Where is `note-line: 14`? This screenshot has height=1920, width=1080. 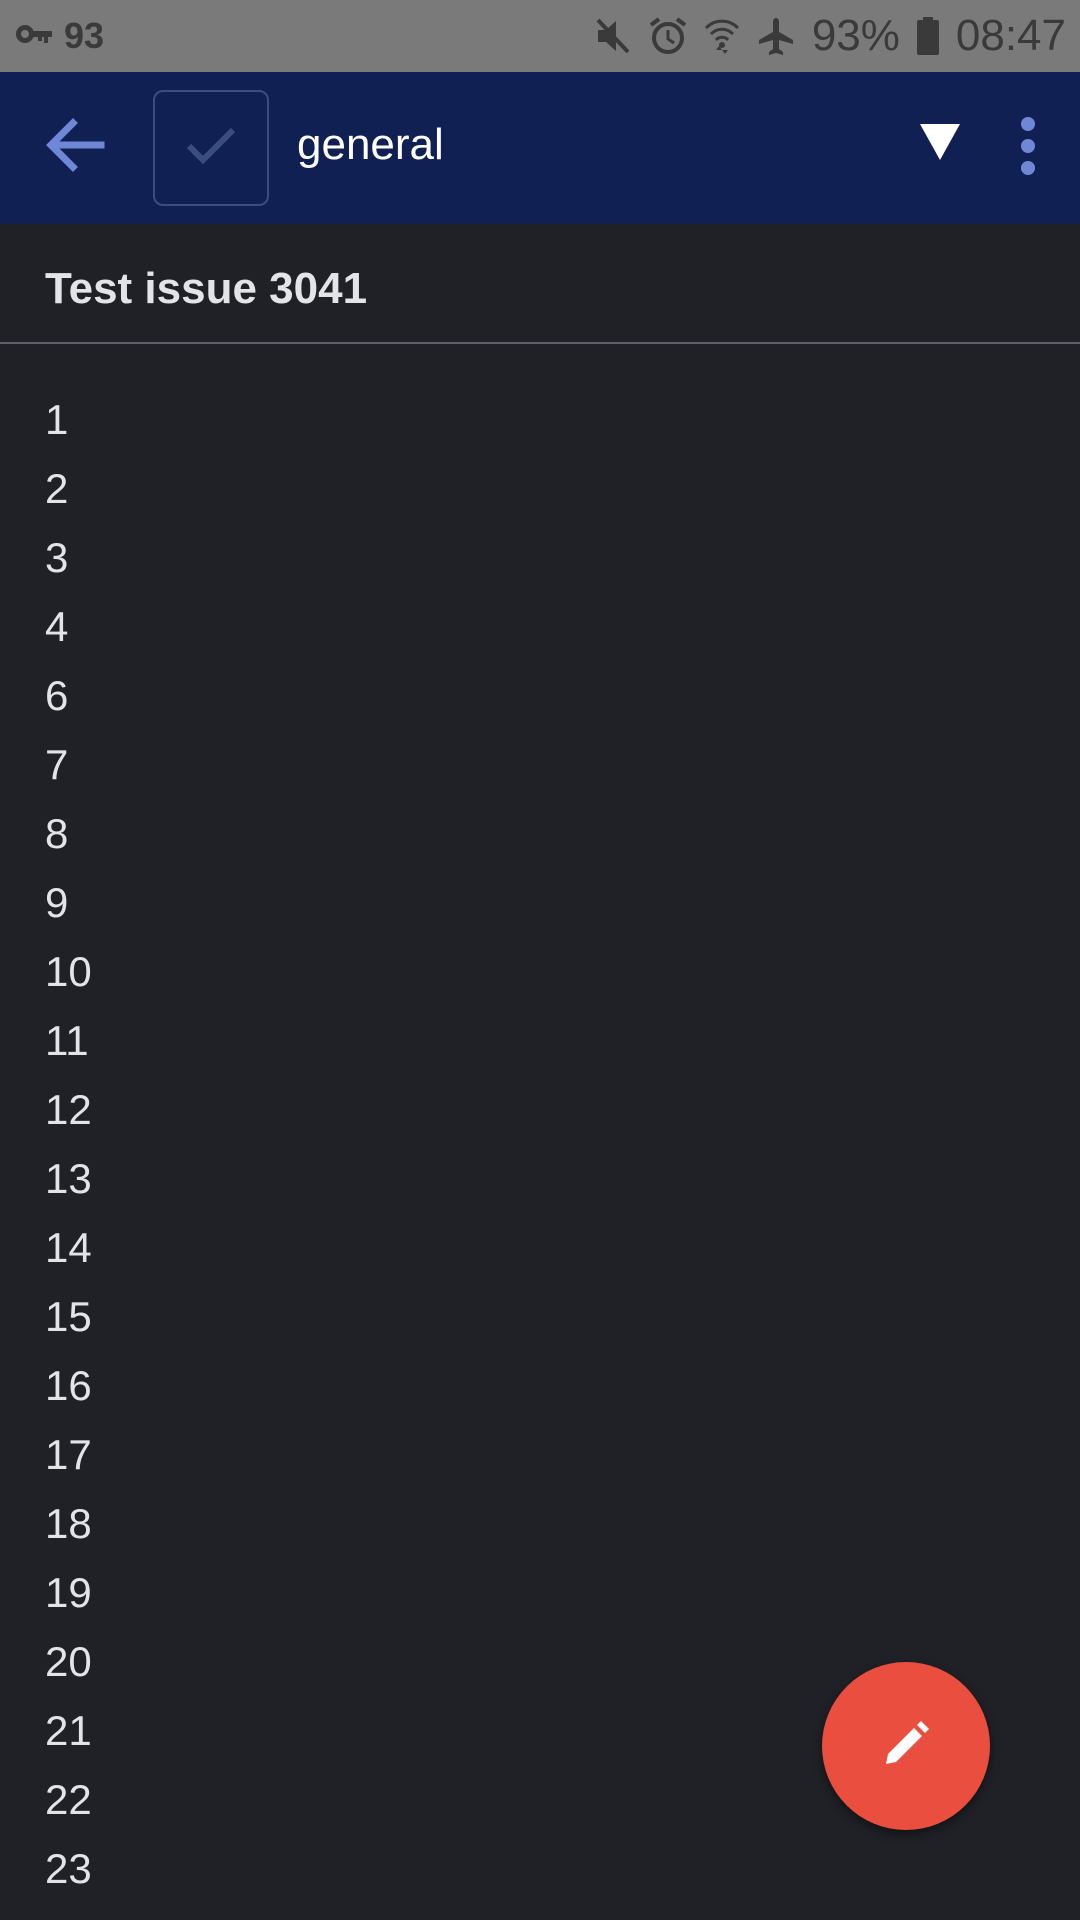
note-line: 14 is located at coordinates (68, 1247).